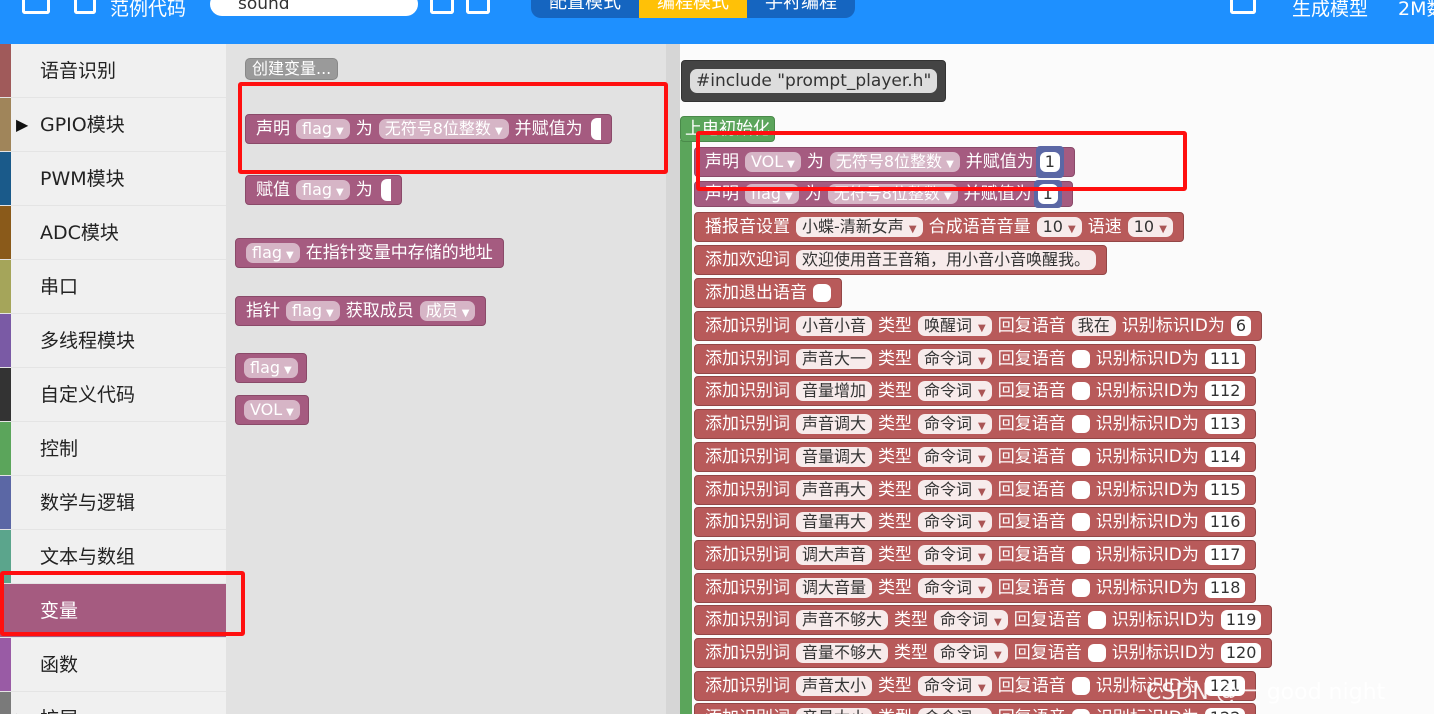  What do you see at coordinates (113, 395) in the screenshot?
I see `sidebar-item-6: 自定义代码` at bounding box center [113, 395].